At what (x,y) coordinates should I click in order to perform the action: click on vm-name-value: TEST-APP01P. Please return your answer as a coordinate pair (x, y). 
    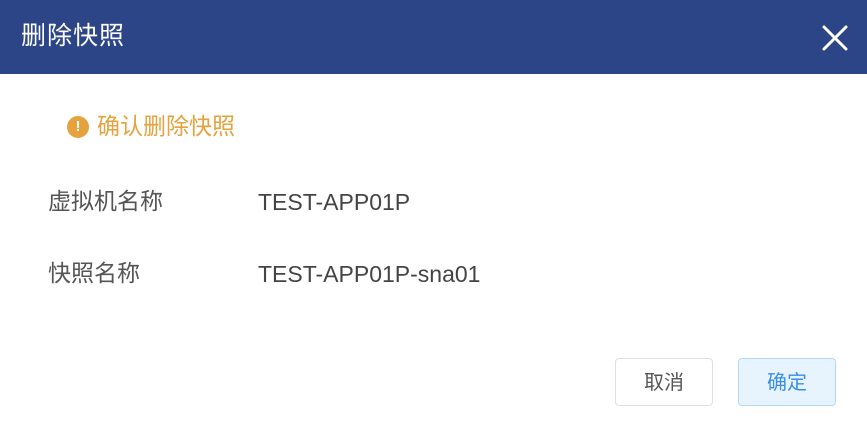
    Looking at the image, I should click on (334, 202).